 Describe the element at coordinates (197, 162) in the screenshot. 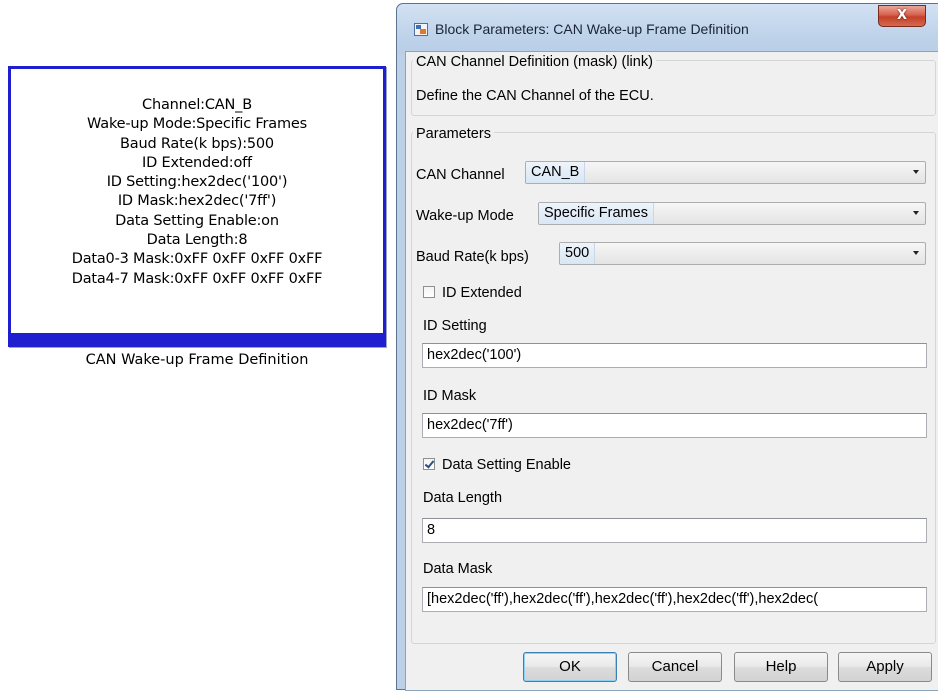

I see `block-line-id-extended: ID Extended:off` at that location.